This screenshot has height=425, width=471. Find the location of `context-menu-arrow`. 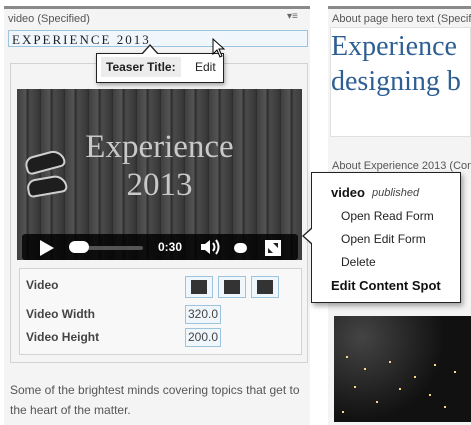

context-menu-arrow is located at coordinates (308, 236).